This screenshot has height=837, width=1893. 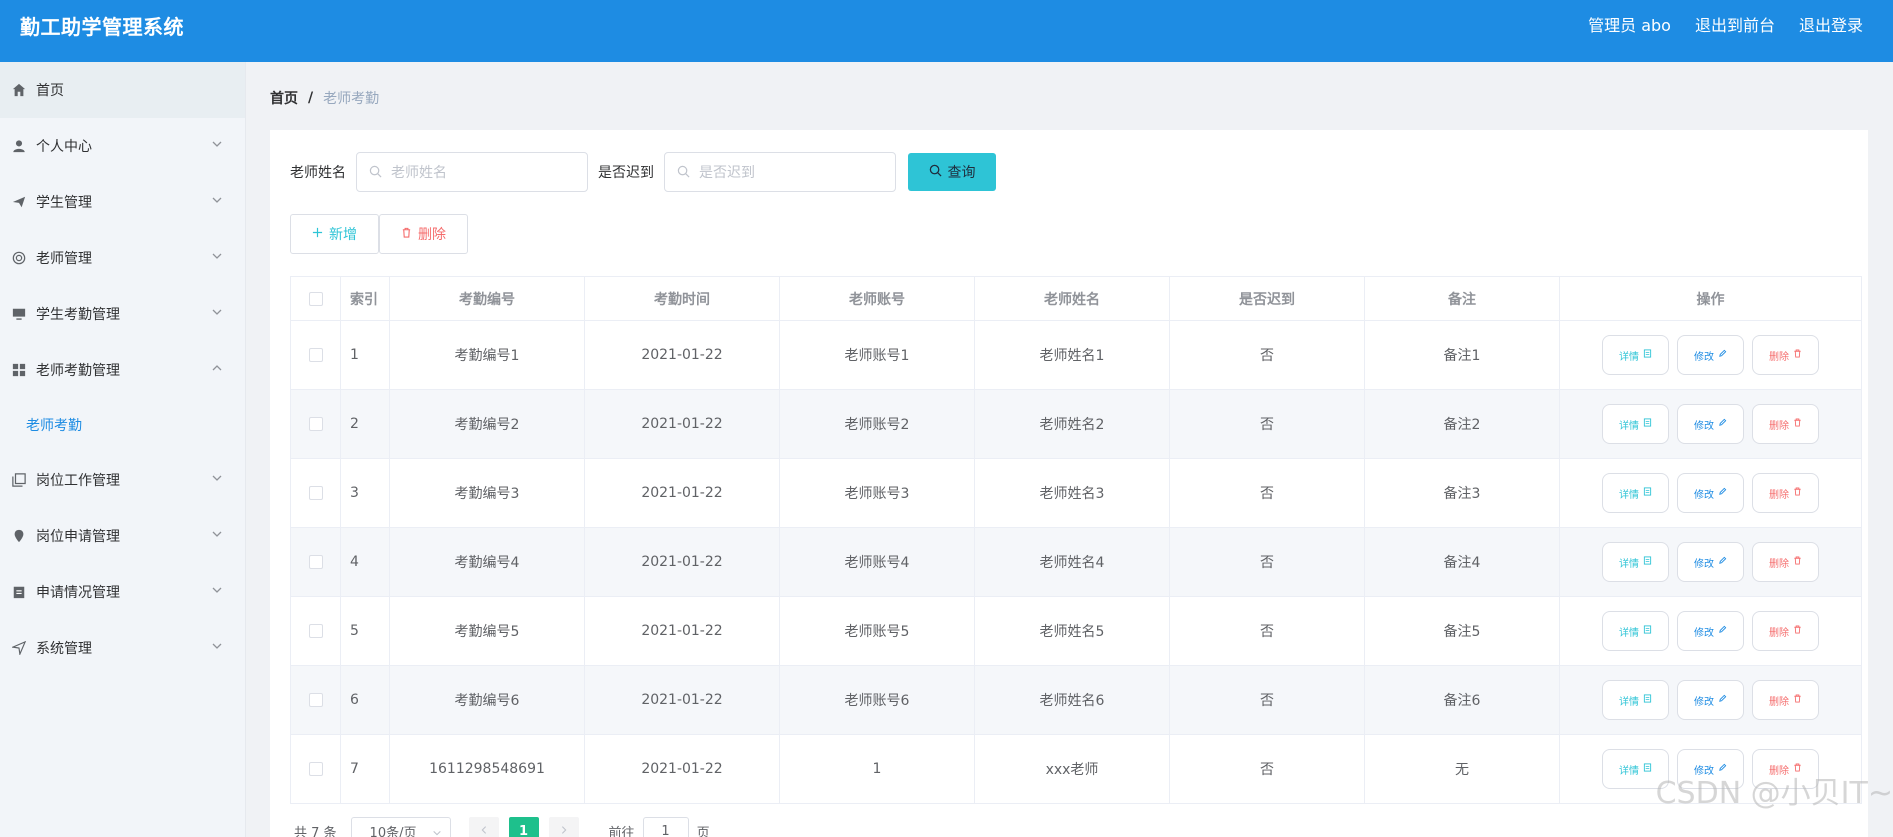 I want to click on sidebar-item-job-application: 岗位申请管理, so click(x=122, y=536).